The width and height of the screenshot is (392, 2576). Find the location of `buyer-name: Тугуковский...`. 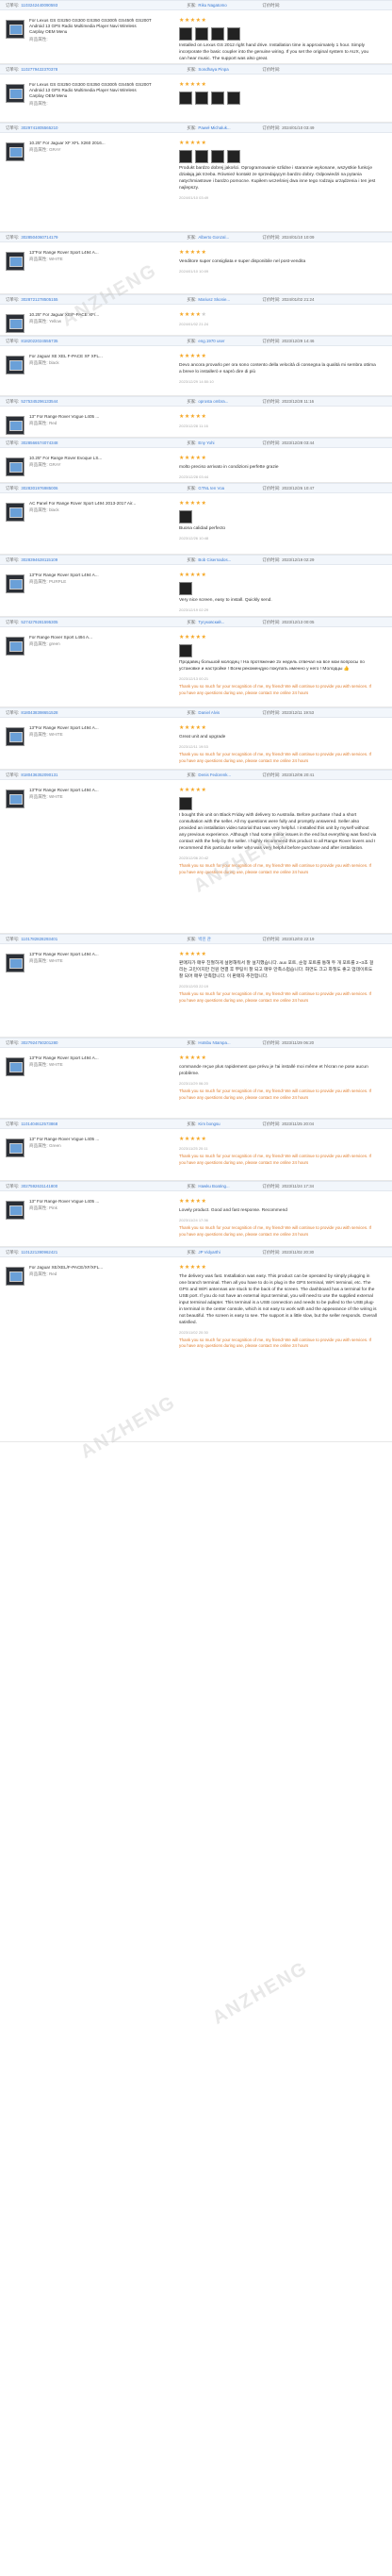

buyer-name: Тугуковский... is located at coordinates (226, 622).